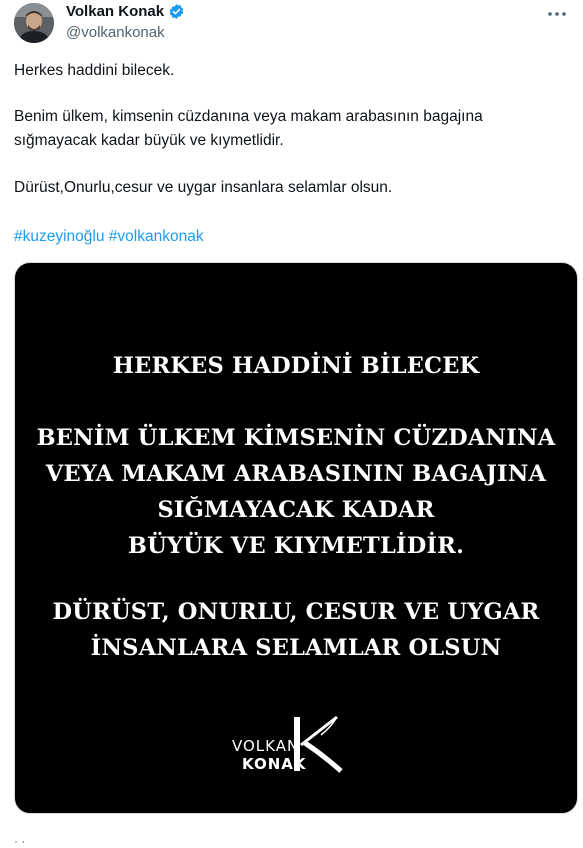  Describe the element at coordinates (296, 546) in the screenshot. I see `image-text-line: BÜYÜK VE KIYMETLİDİR.` at that location.